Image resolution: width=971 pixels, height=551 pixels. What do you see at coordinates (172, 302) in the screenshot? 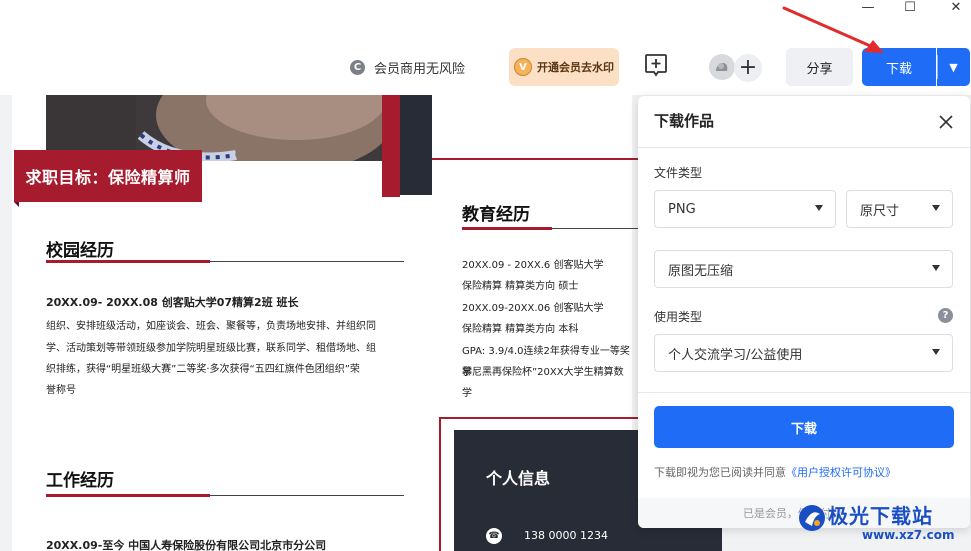
I see `campus-entry-header: 20XX.09- 20XX.08 创客贴大学07精算2班 班长` at bounding box center [172, 302].